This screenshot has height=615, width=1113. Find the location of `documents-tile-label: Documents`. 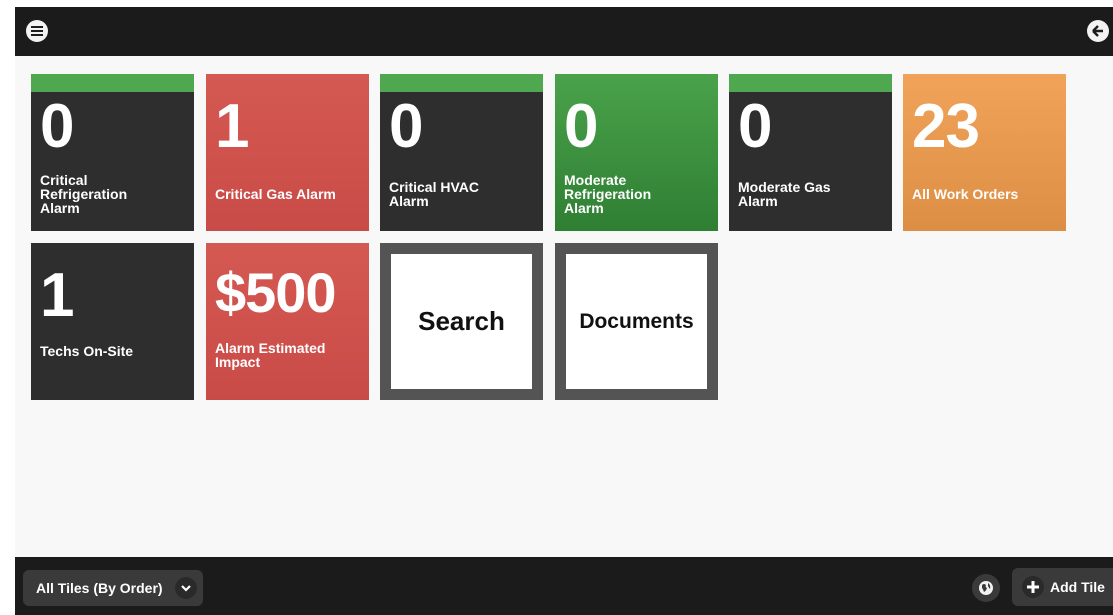

documents-tile-label: Documents is located at coordinates (636, 321).